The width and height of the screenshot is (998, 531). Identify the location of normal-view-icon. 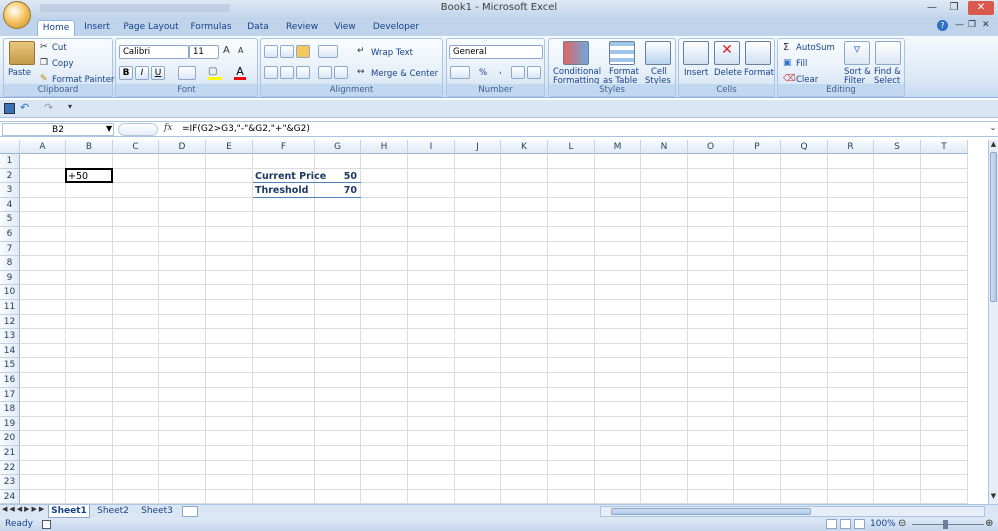
(831, 524).